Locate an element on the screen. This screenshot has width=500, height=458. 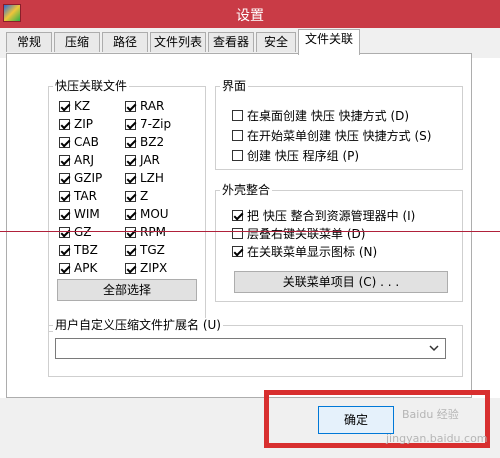
checkbox-bz2: BZ2 is located at coordinates (144, 142).